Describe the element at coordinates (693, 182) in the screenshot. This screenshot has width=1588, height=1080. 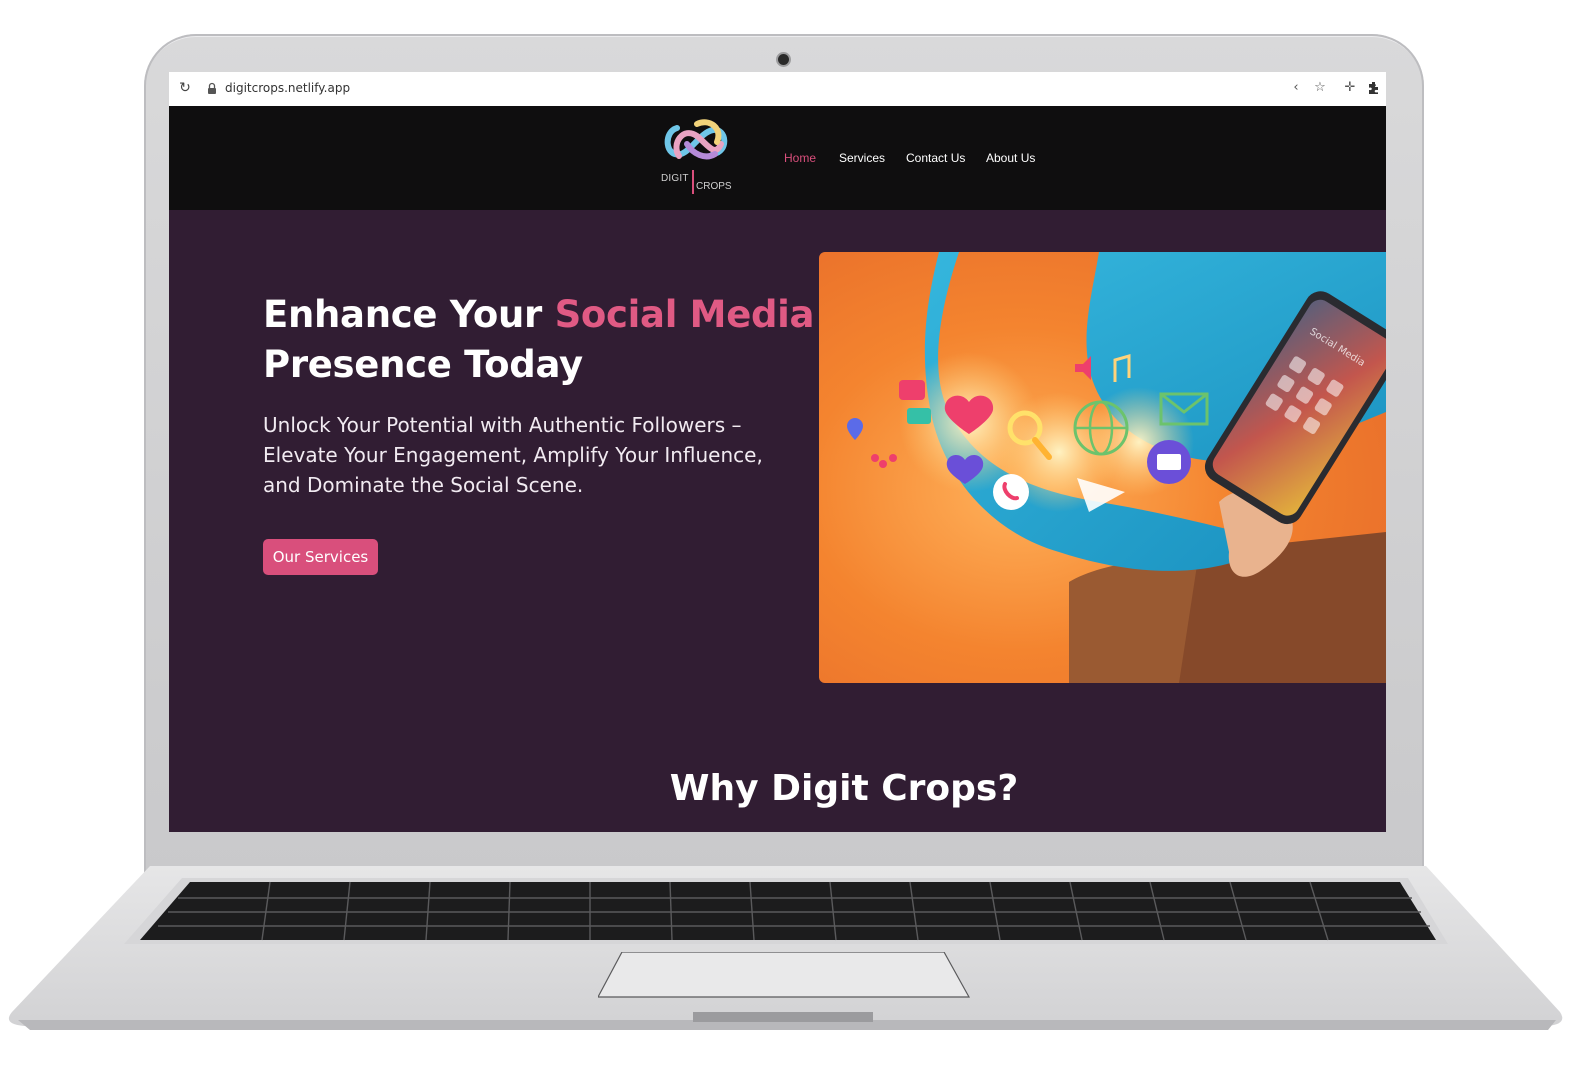
I see `logo-divider` at that location.